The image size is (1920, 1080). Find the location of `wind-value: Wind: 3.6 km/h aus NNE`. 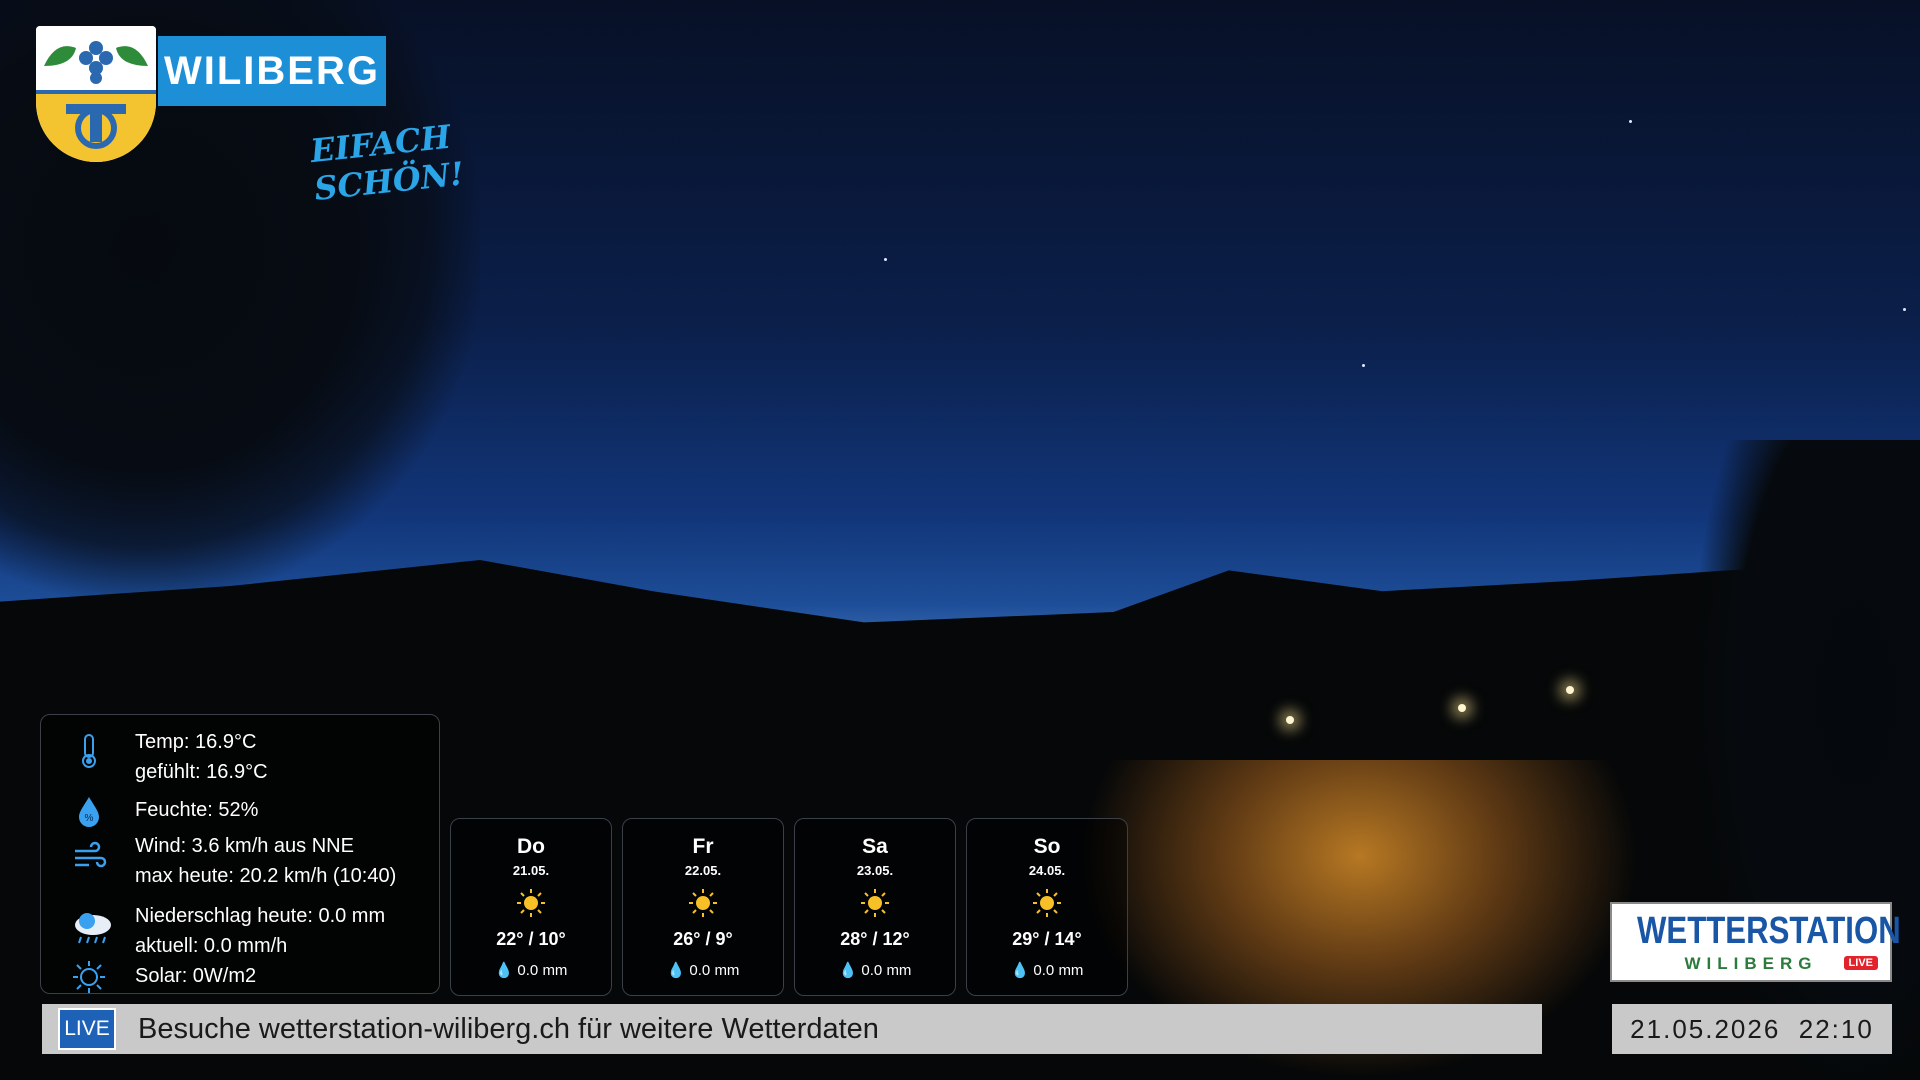

wind-value: Wind: 3.6 km/h aus NNE is located at coordinates (244, 846).